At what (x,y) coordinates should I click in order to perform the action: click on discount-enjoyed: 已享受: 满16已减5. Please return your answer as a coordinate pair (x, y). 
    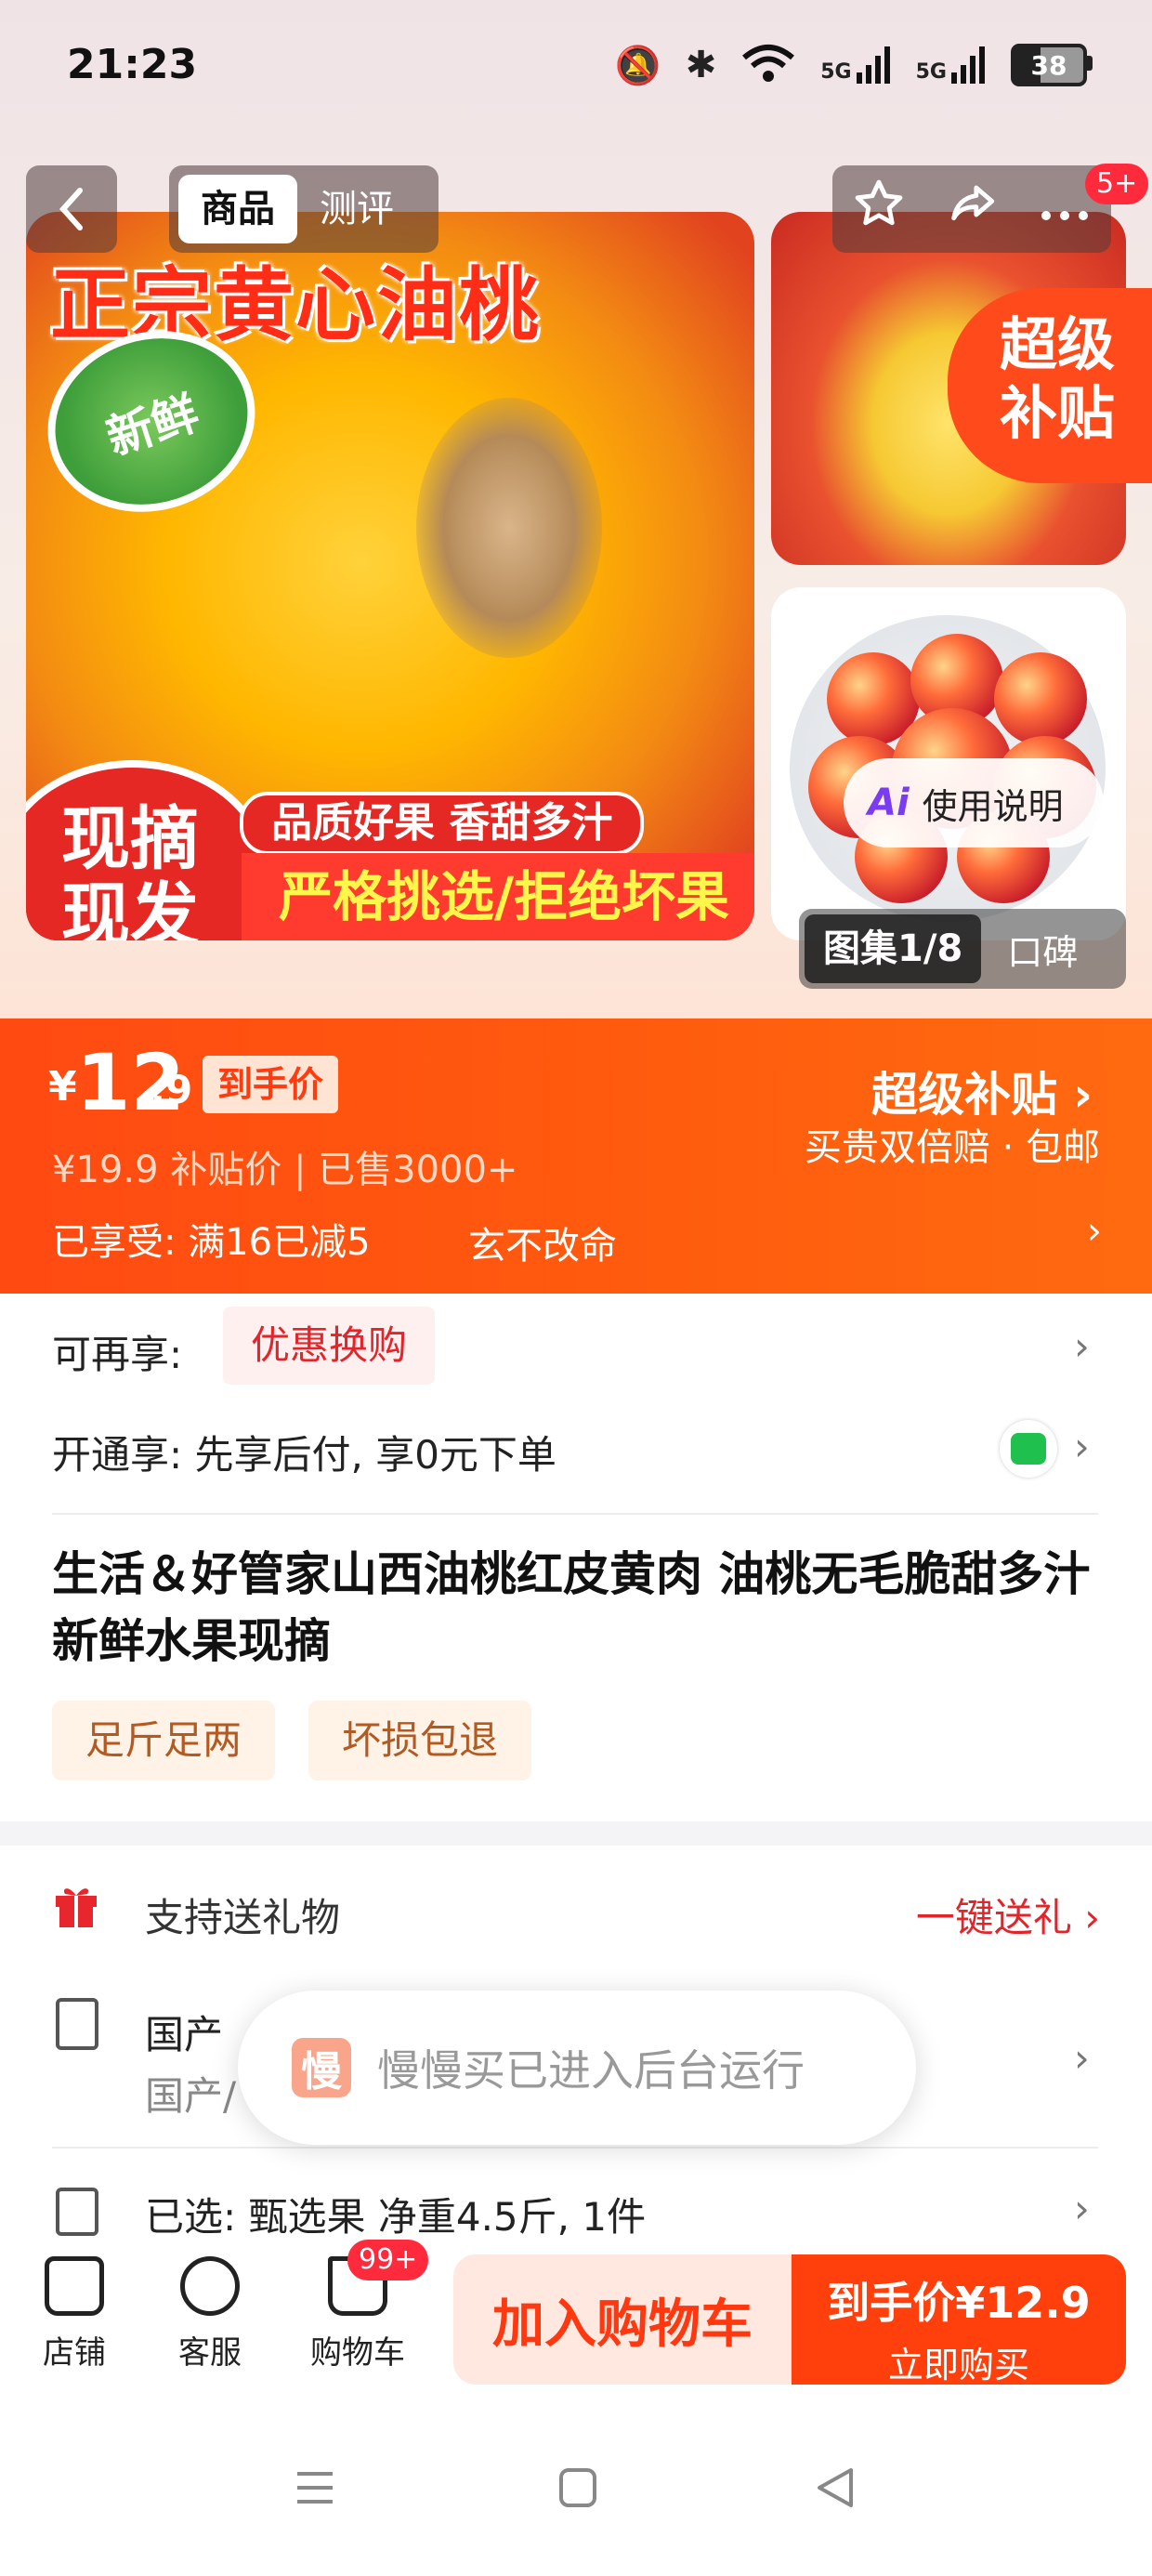
    Looking at the image, I should click on (211, 1242).